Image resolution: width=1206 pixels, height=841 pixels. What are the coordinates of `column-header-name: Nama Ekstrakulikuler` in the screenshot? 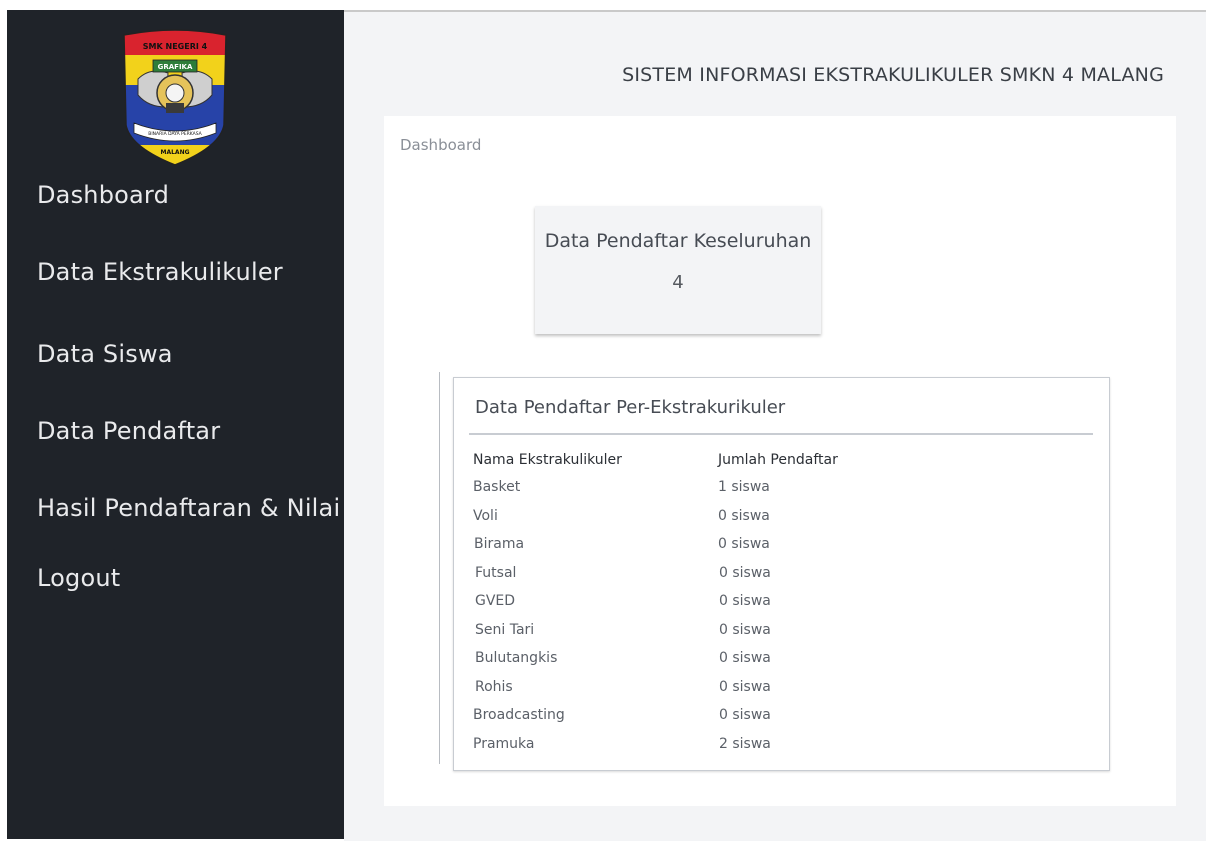 It's located at (547, 460).